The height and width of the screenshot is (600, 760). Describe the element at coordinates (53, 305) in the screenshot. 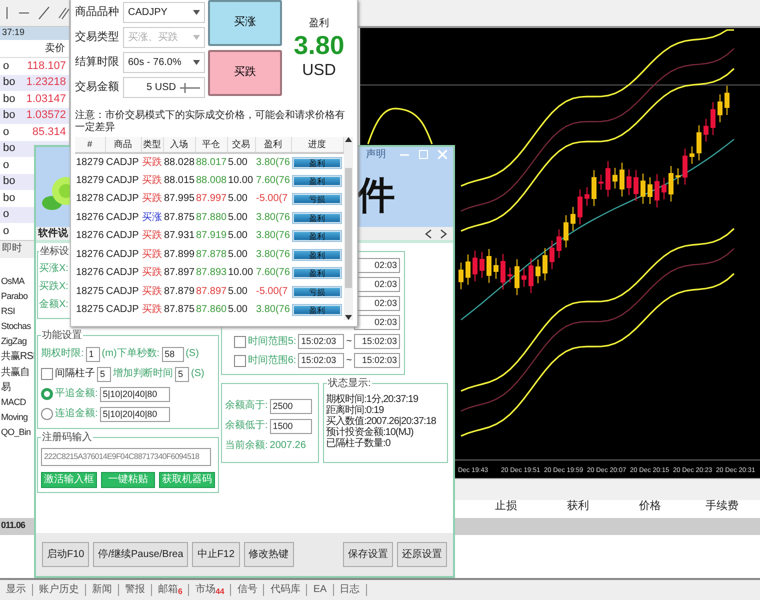

I see `field-label: 金额X:` at that location.